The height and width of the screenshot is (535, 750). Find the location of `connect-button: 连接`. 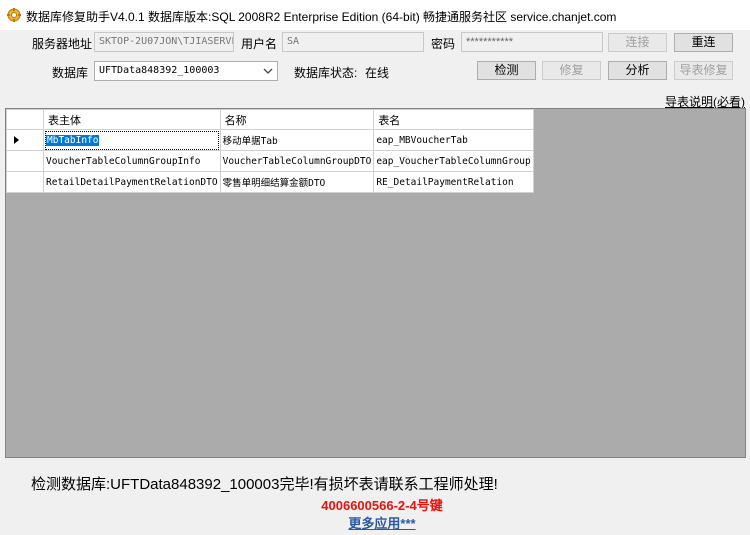

connect-button: 连接 is located at coordinates (637, 42).